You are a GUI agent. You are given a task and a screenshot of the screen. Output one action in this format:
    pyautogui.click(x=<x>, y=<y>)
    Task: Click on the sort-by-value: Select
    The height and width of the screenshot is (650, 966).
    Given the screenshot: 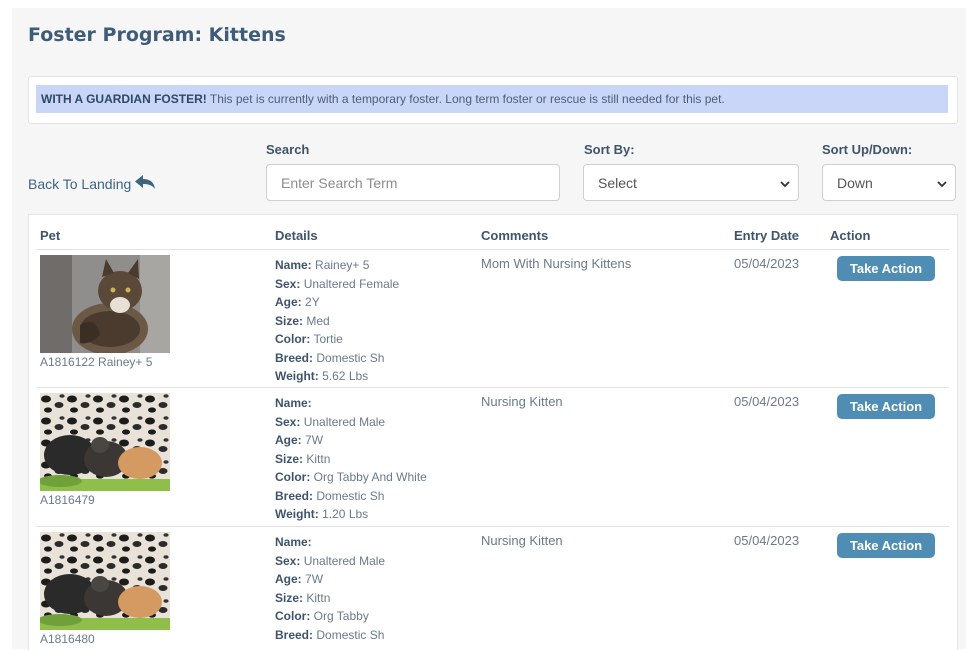 What is the action you would take?
    pyautogui.click(x=617, y=182)
    